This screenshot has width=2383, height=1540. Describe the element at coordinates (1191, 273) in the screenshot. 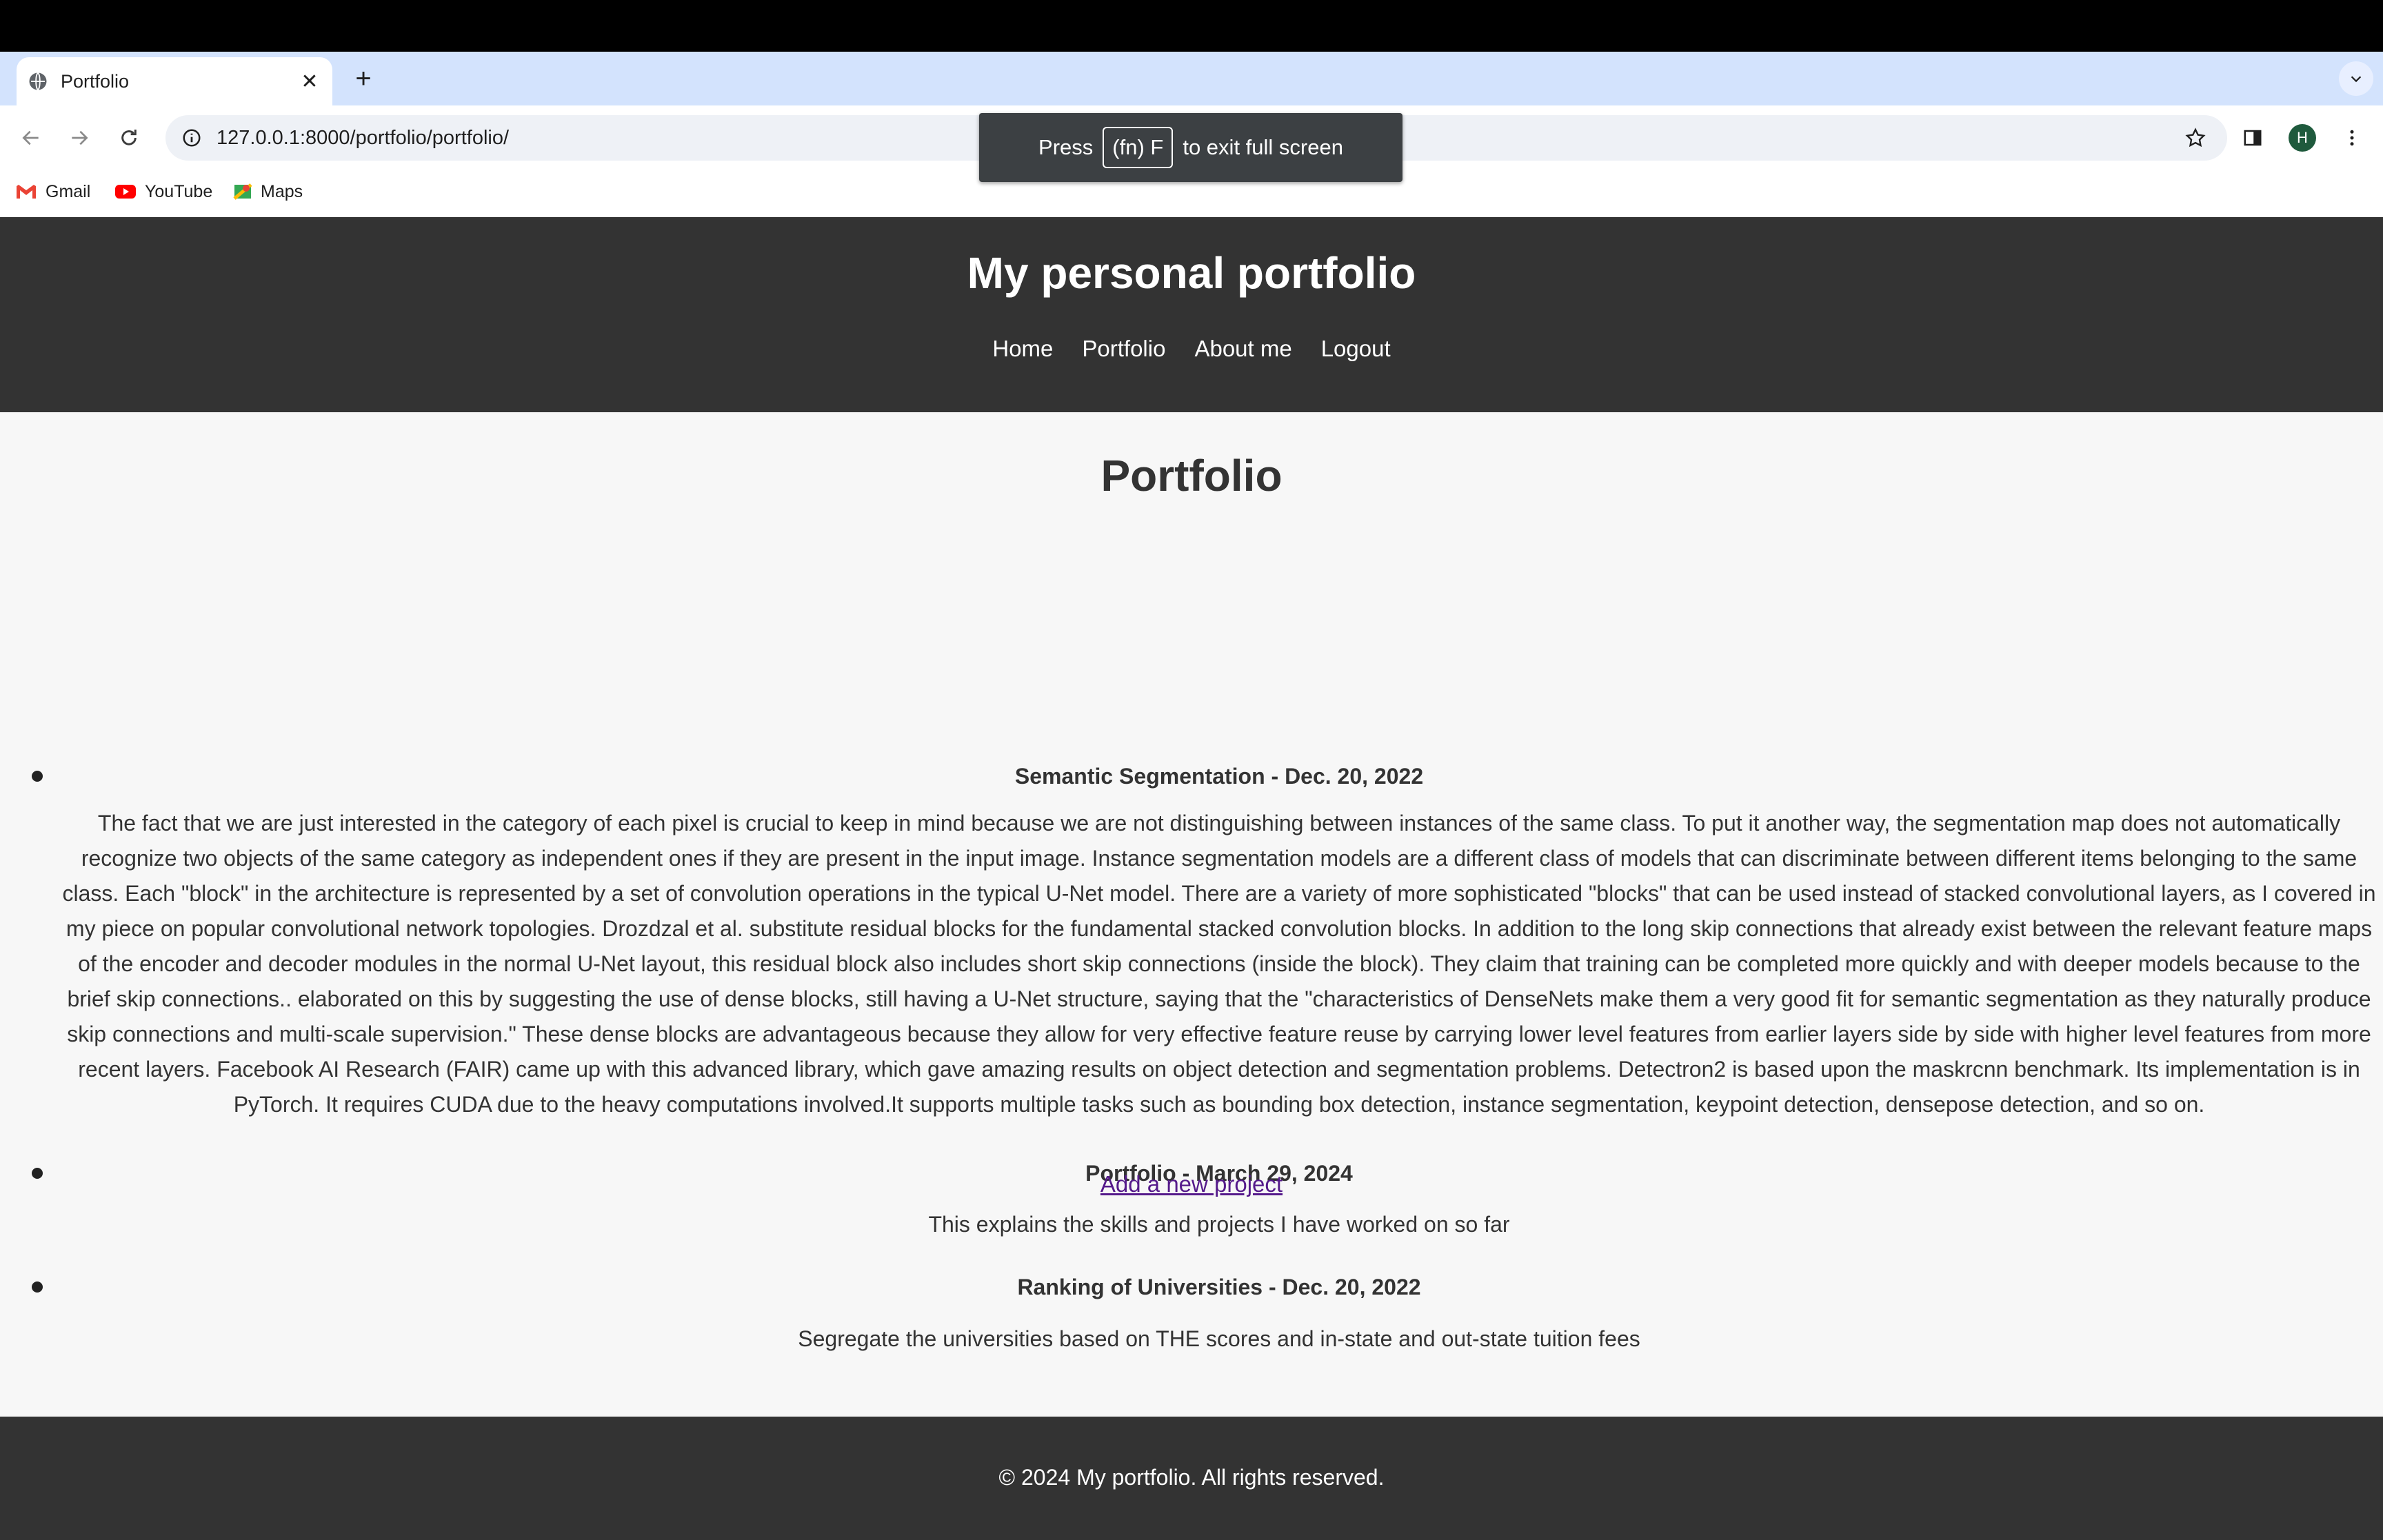

I see `site-title: My personal portfolio` at that location.